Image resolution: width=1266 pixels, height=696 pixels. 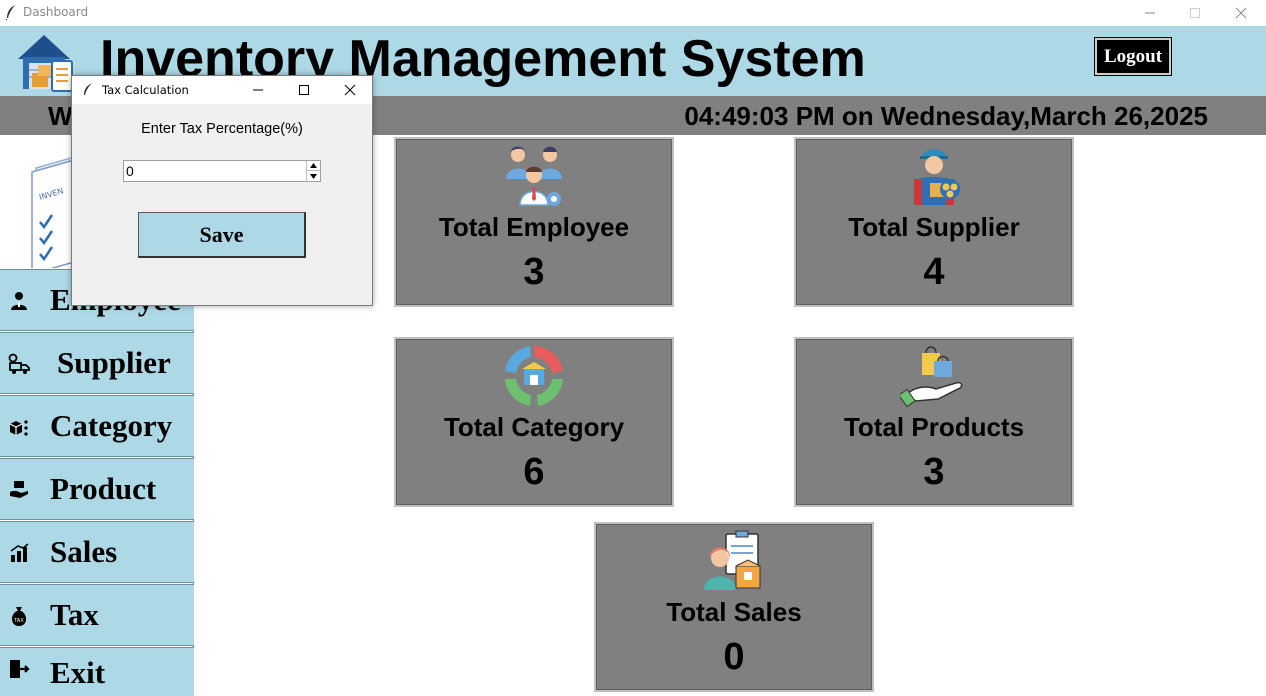 What do you see at coordinates (534, 472) in the screenshot?
I see `card-value: 6` at bounding box center [534, 472].